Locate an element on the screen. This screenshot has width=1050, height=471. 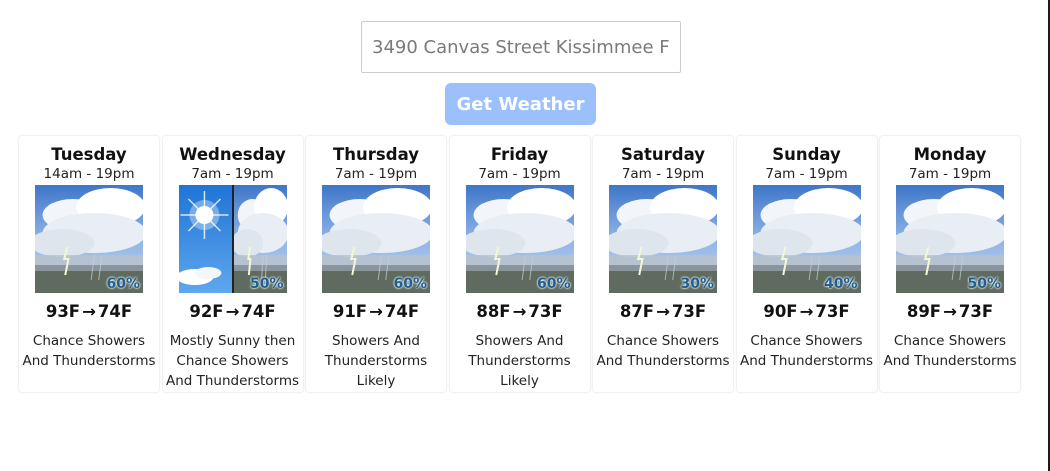
temperature-range: 87F → 73F is located at coordinates (663, 312).